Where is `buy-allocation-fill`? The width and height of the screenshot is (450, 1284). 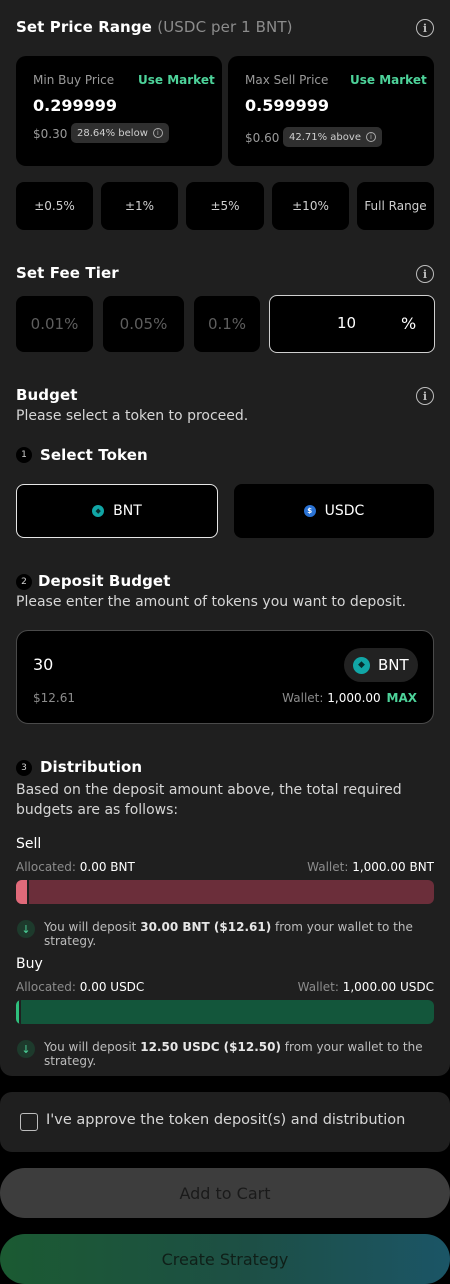 buy-allocation-fill is located at coordinates (19, 1012).